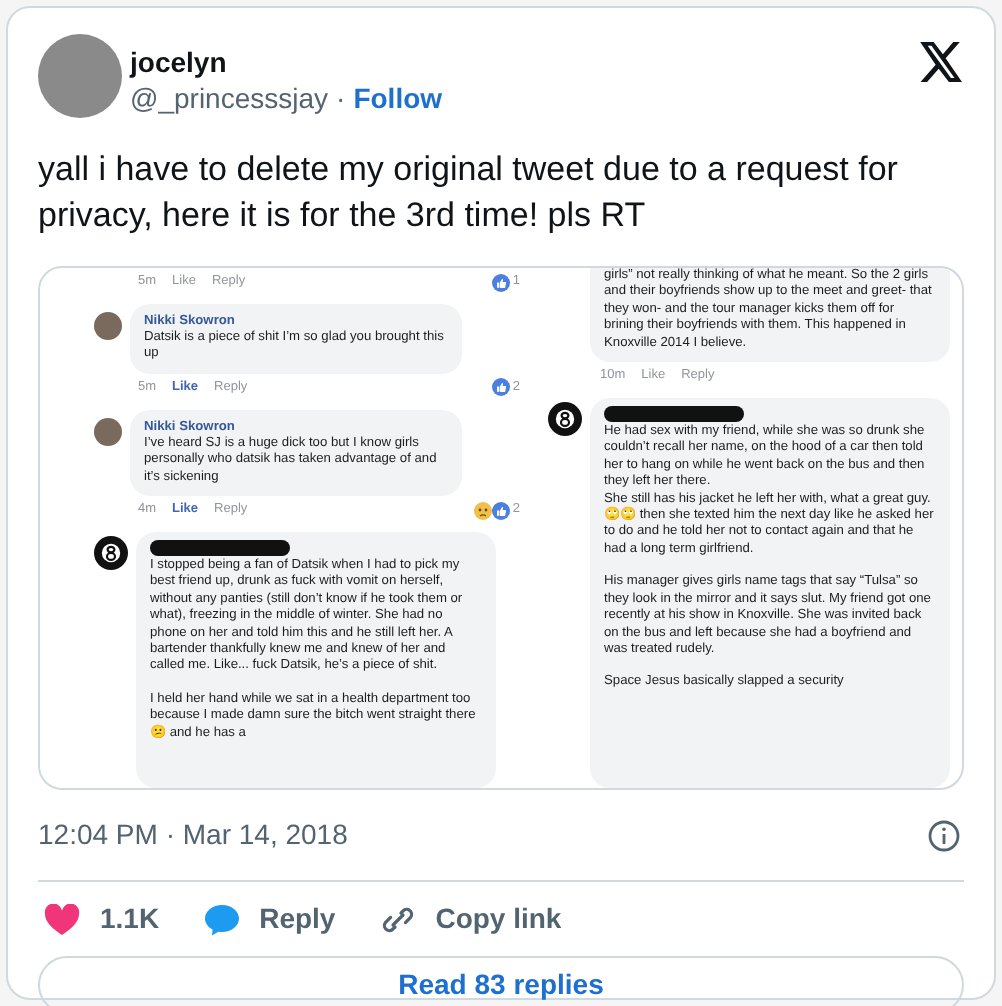 The image size is (1002, 1006). Describe the element at coordinates (469, 193) in the screenshot. I see `tweet-text: yall i have to delete my original tweet due to a request for privacy, here it is for the 3rd time! pls RT` at that location.